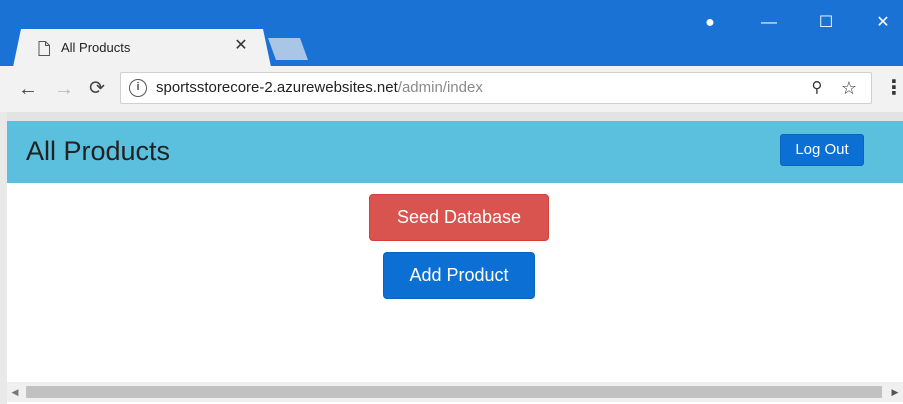  What do you see at coordinates (769, 23) in the screenshot?
I see `minimize-icon: —` at bounding box center [769, 23].